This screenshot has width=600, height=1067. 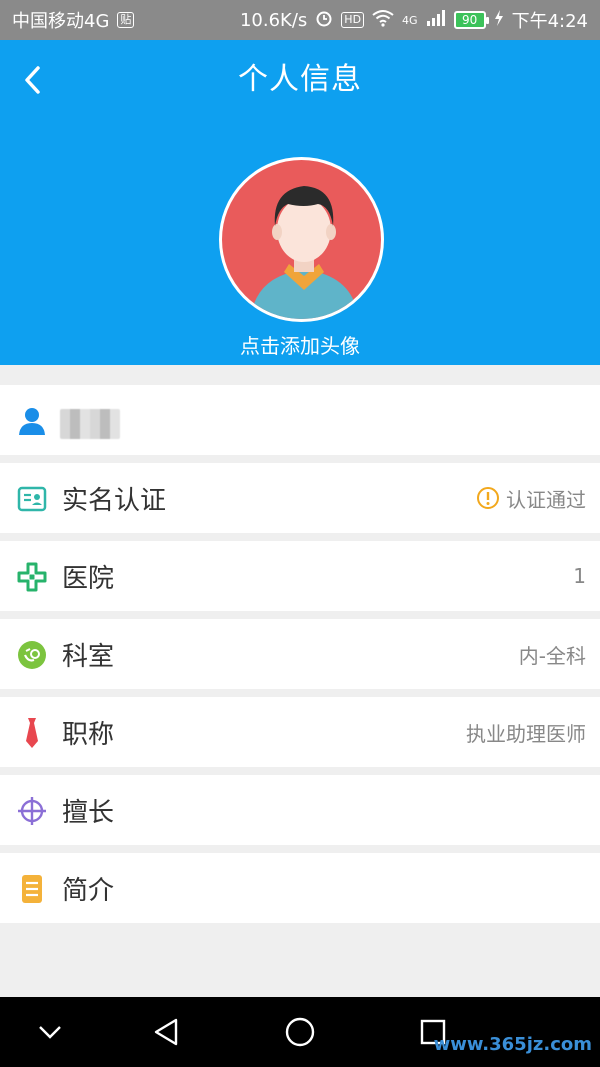 I want to click on redacted-name, so click(x=90, y=424).